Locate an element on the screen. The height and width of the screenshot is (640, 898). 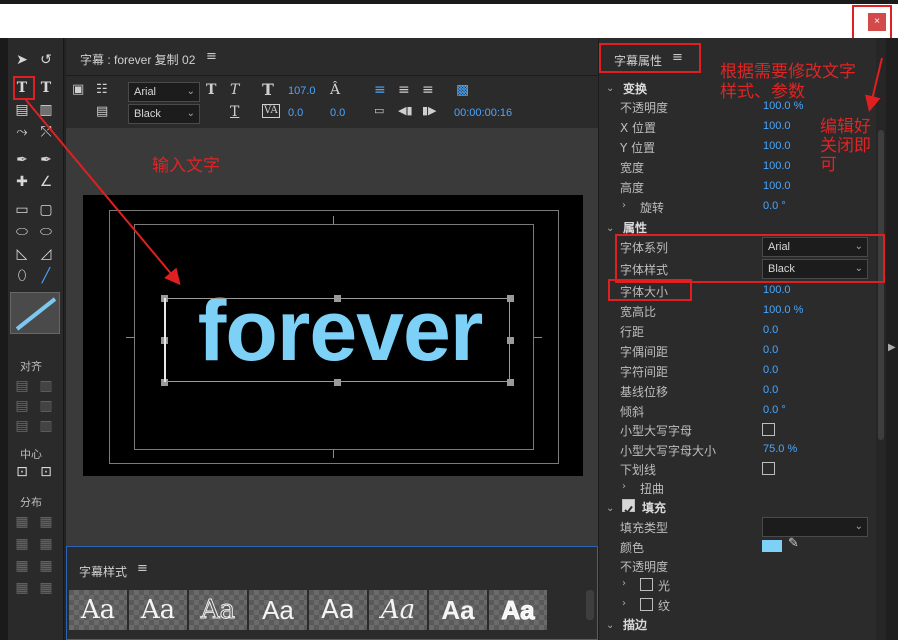
vertical-type-tool-icon: T is located at coordinates (46, 88).